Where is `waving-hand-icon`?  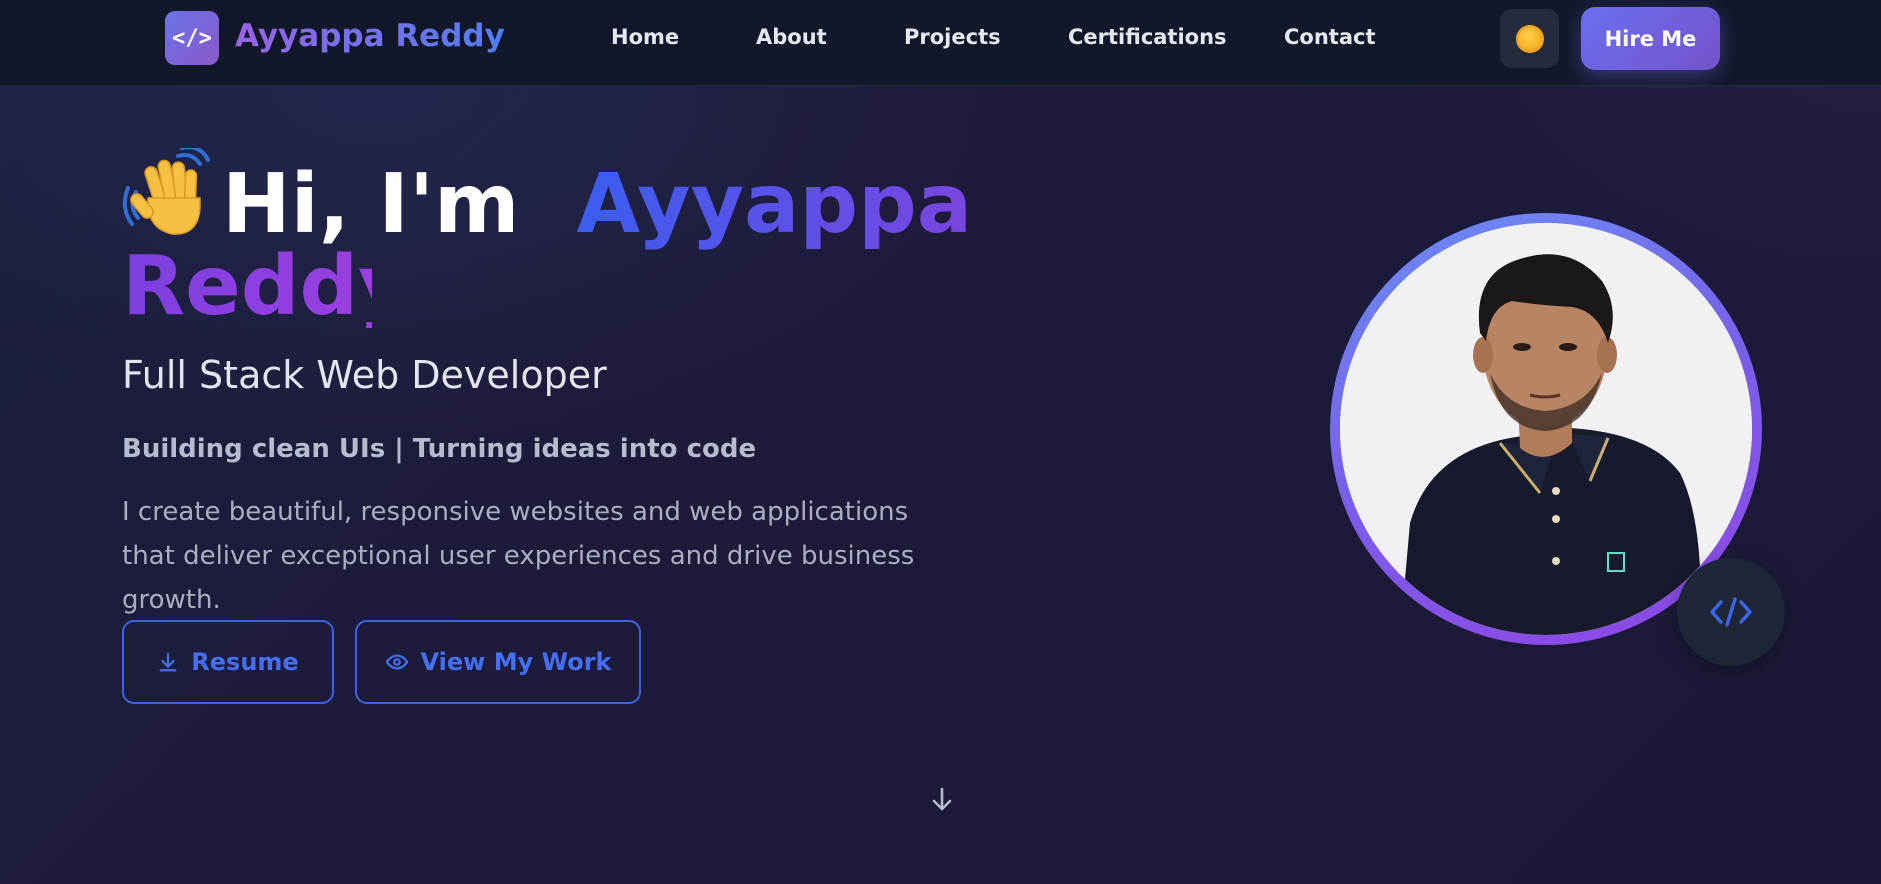 waving-hand-icon is located at coordinates (172, 191).